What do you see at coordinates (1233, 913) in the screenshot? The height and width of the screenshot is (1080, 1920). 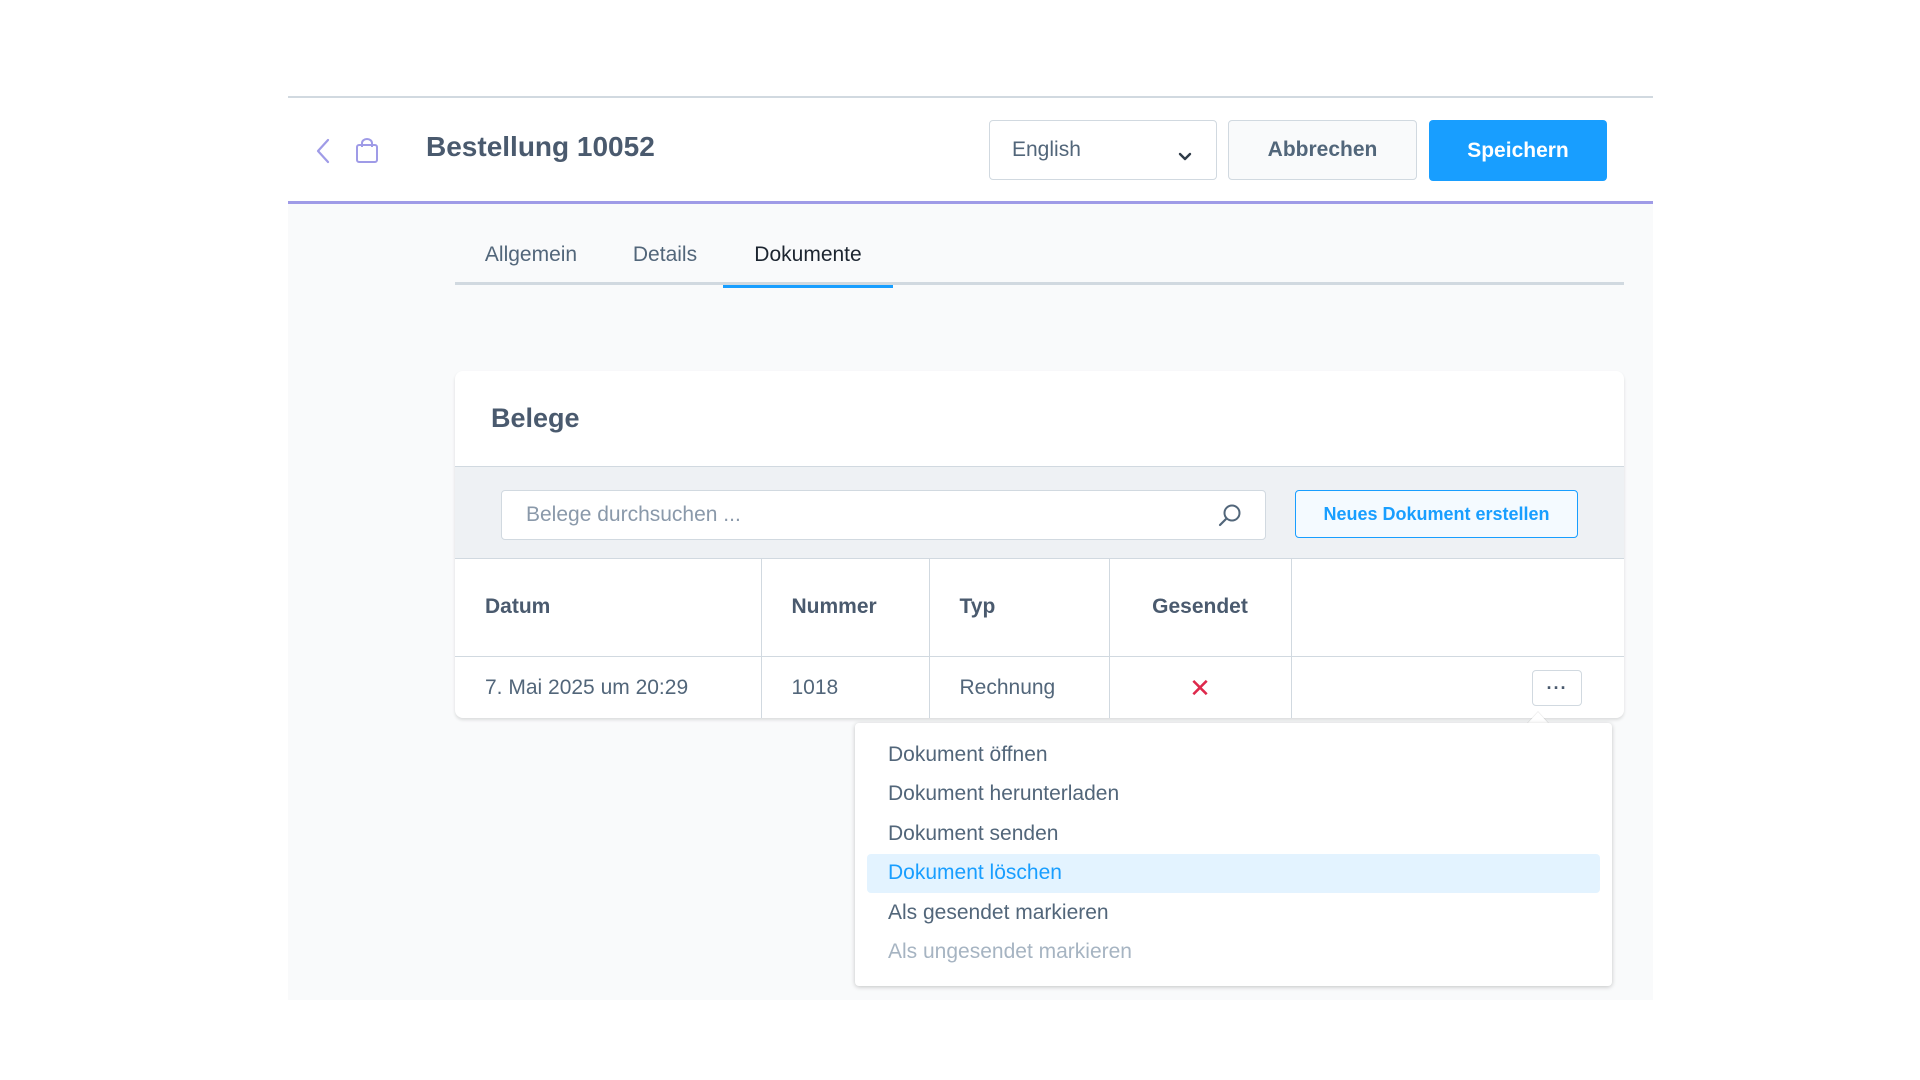 I see `menu-item-mark-as-sent: Als gesendet markieren` at bounding box center [1233, 913].